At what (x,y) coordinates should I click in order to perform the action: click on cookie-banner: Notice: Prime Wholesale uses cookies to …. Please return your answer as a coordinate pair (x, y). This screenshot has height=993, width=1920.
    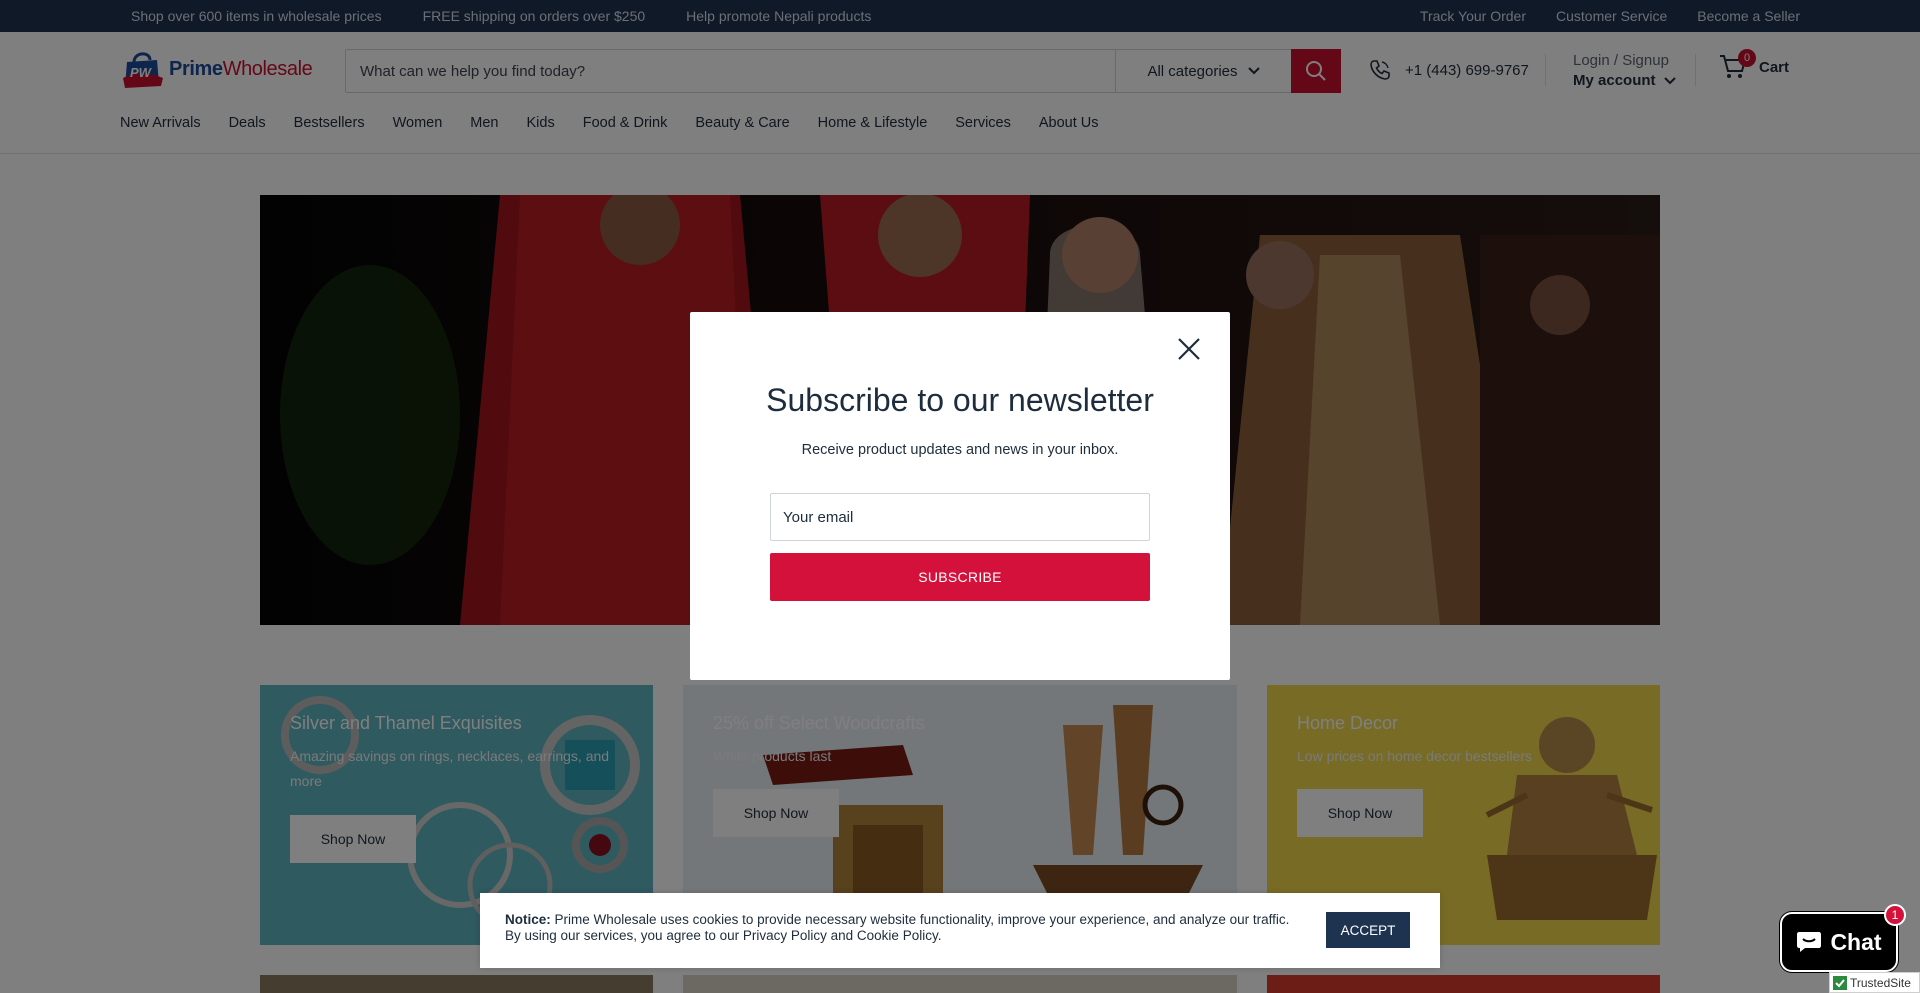
    Looking at the image, I should click on (960, 930).